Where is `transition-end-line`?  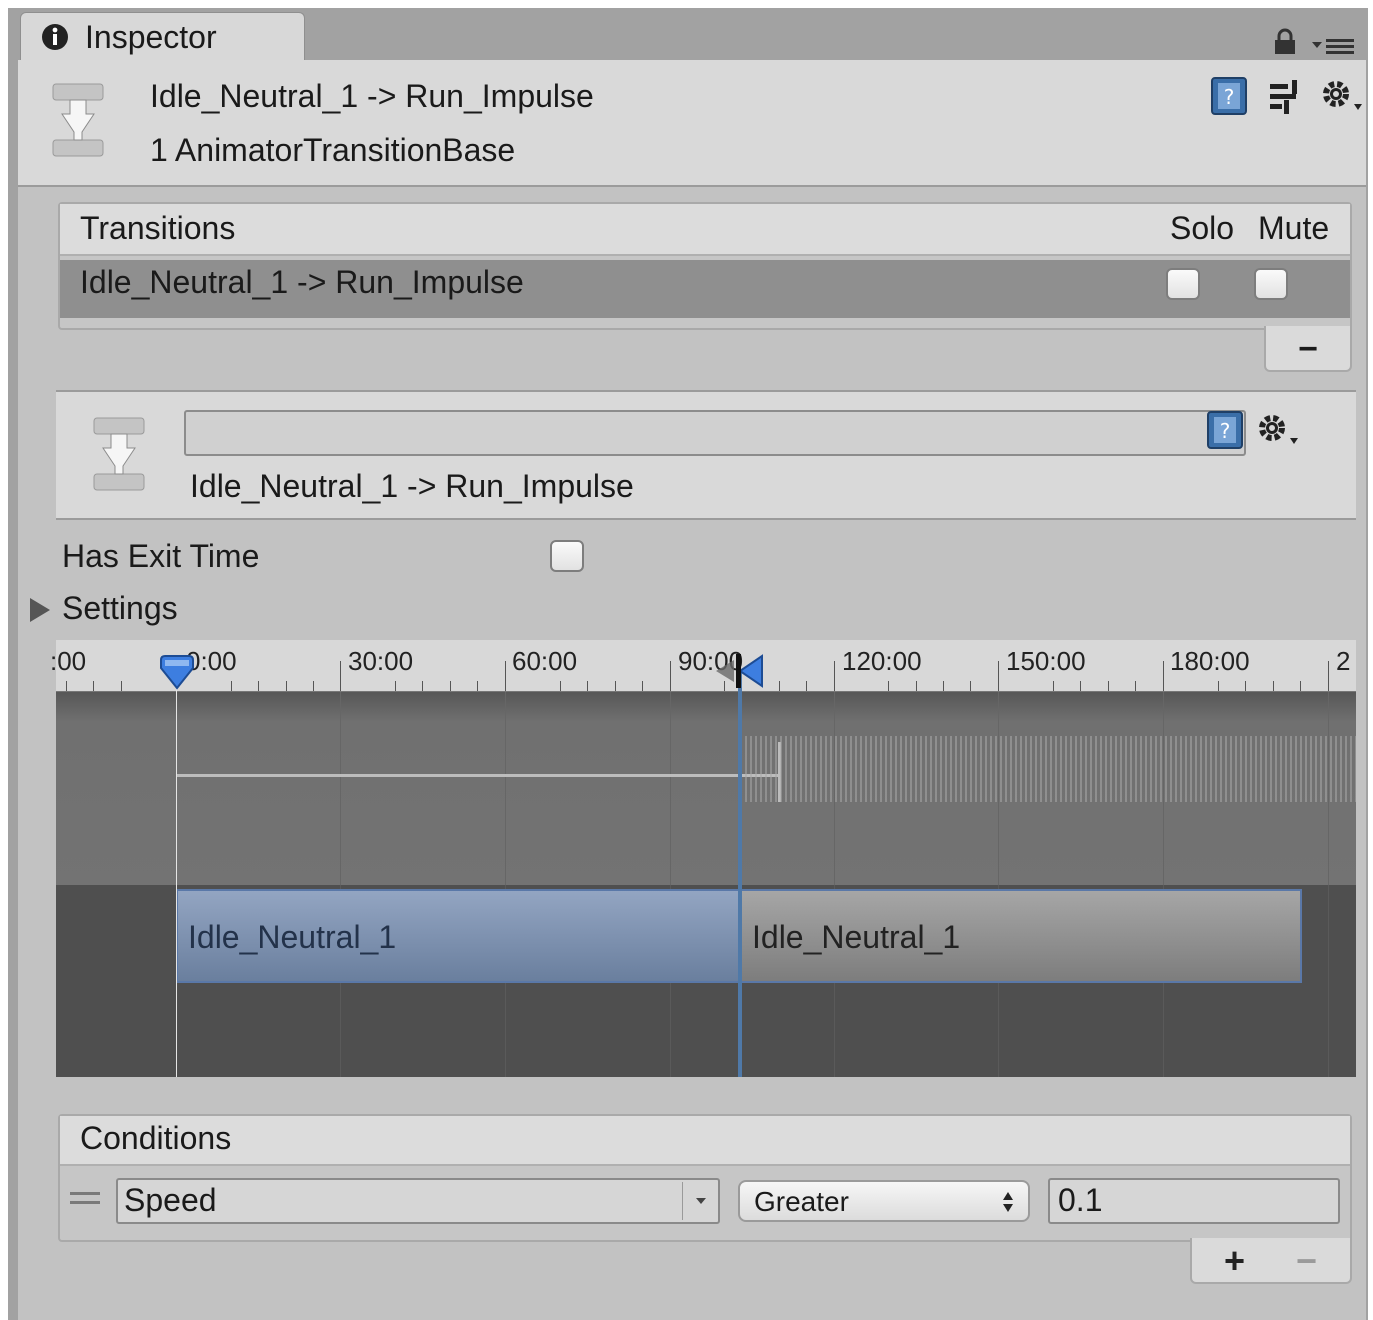 transition-end-line is located at coordinates (740, 874).